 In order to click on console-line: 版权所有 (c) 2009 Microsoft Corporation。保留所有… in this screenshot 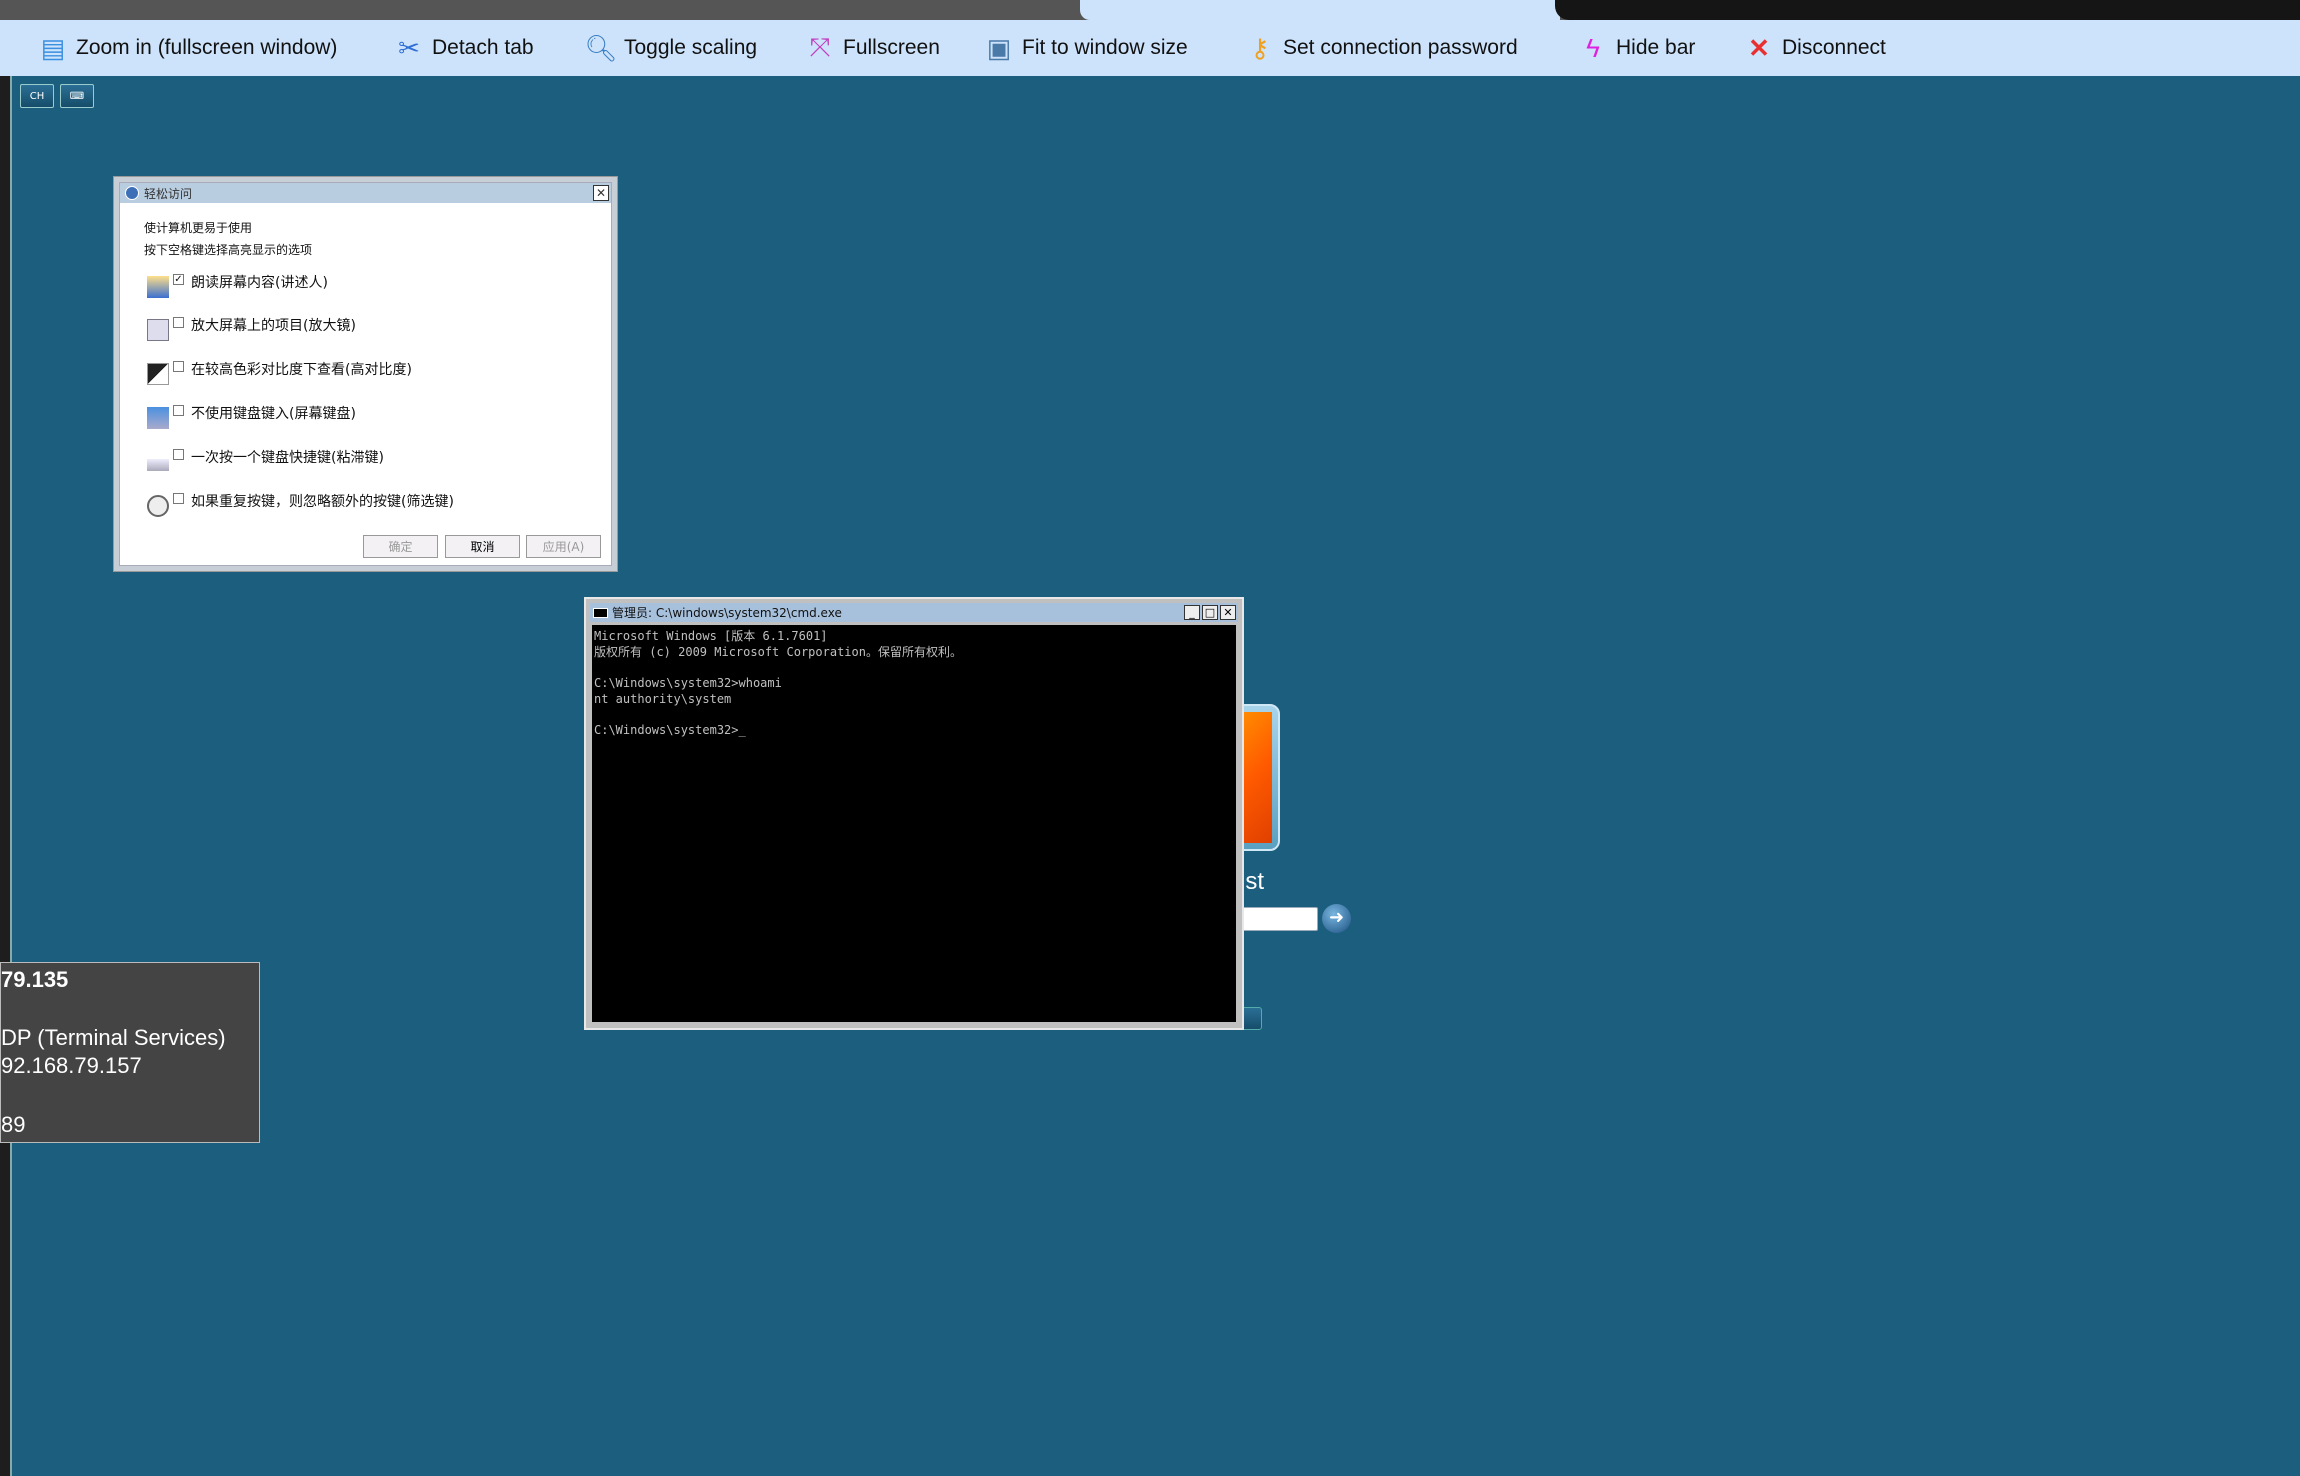, I will do `click(778, 651)`.